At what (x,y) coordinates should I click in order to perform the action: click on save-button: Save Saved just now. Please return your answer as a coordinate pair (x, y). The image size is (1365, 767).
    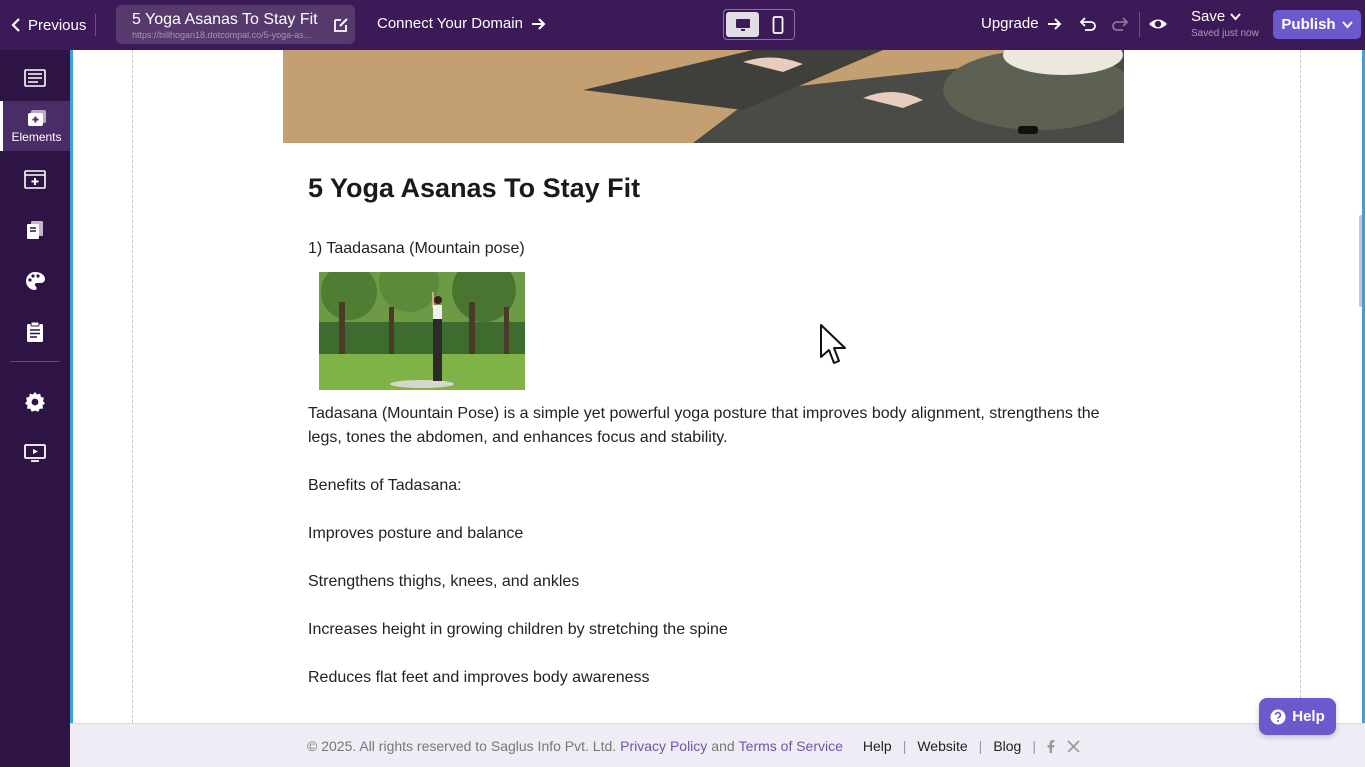
    Looking at the image, I should click on (1225, 23).